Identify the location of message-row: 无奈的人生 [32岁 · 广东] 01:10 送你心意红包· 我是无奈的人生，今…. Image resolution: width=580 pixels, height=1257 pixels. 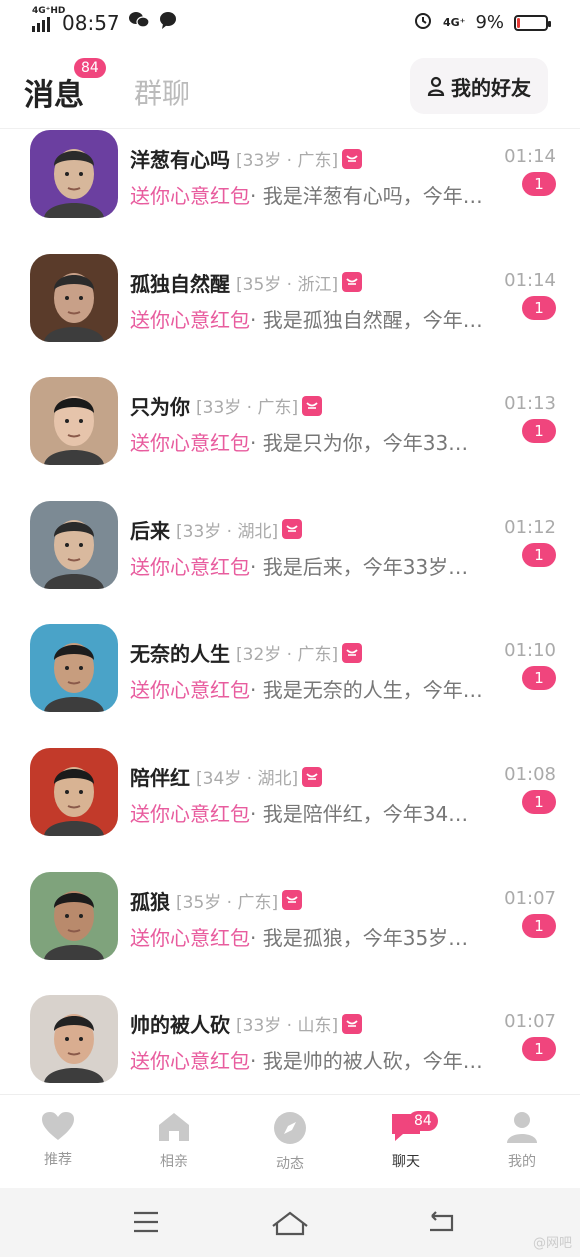
(290, 686).